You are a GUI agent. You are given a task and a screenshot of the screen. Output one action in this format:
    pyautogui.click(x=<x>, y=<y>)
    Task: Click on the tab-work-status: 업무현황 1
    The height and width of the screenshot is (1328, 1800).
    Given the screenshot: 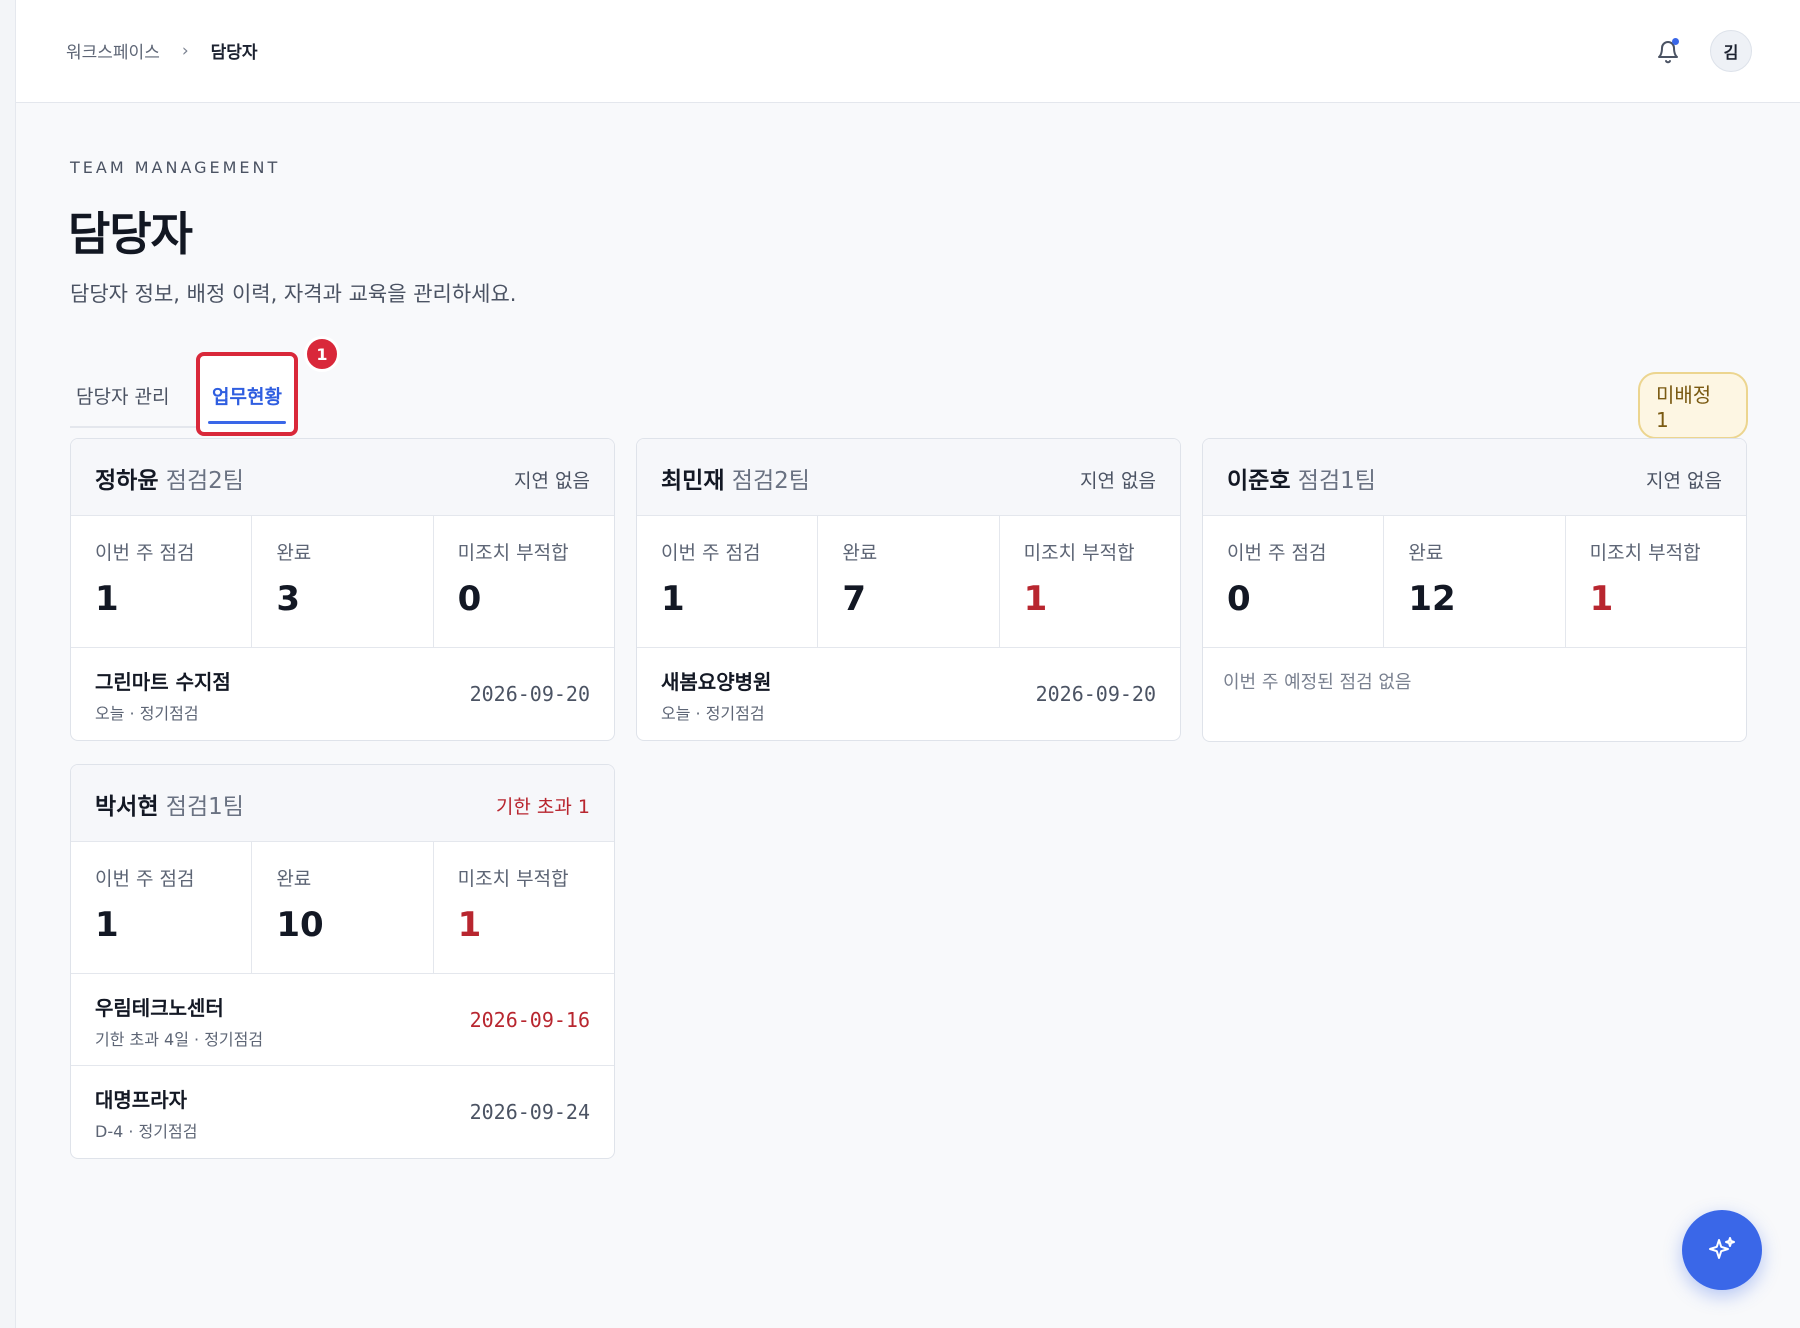 What is the action you would take?
    pyautogui.click(x=268, y=386)
    